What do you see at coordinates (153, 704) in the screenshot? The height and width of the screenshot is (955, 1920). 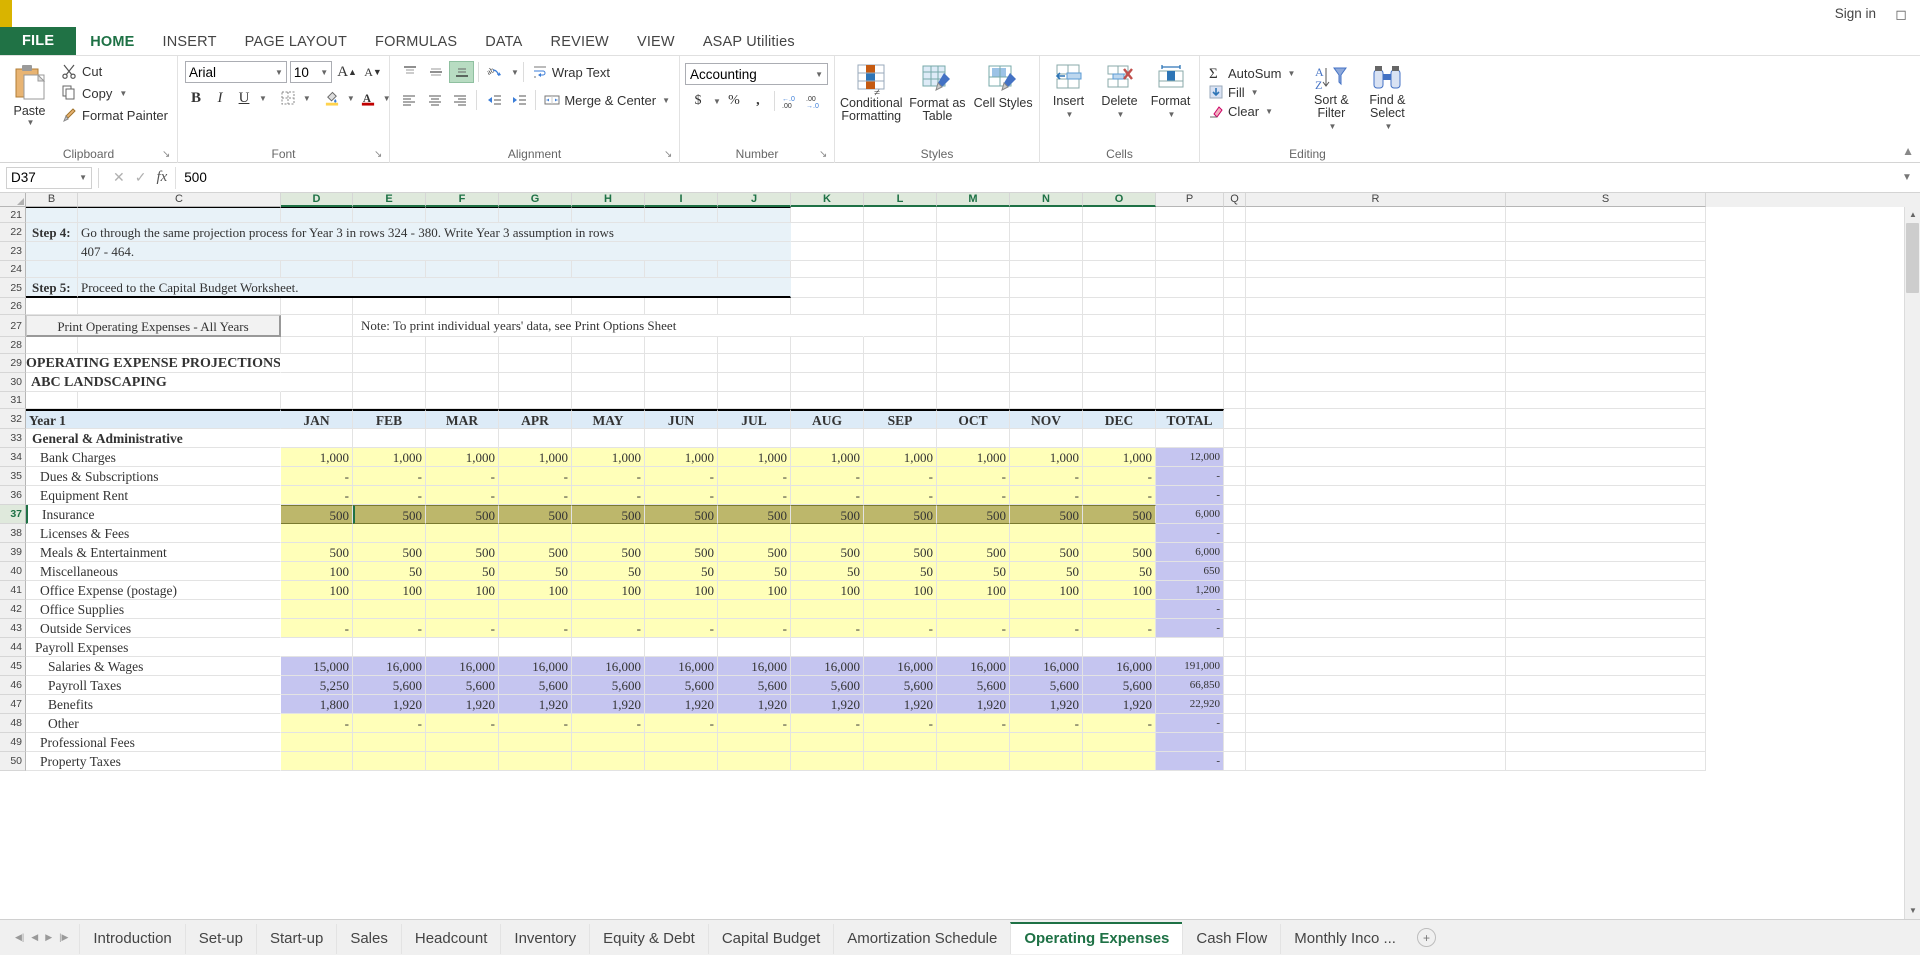 I see `row-label-47: Benefits` at bounding box center [153, 704].